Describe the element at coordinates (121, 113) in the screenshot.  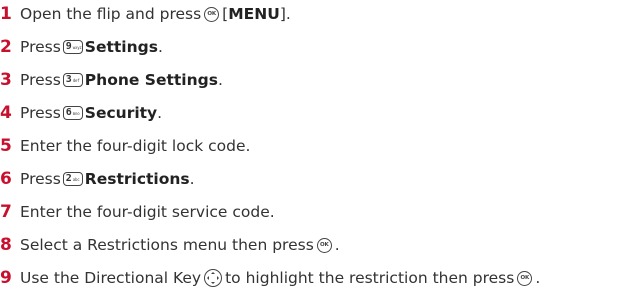
I see `menu-option-label: Security` at that location.